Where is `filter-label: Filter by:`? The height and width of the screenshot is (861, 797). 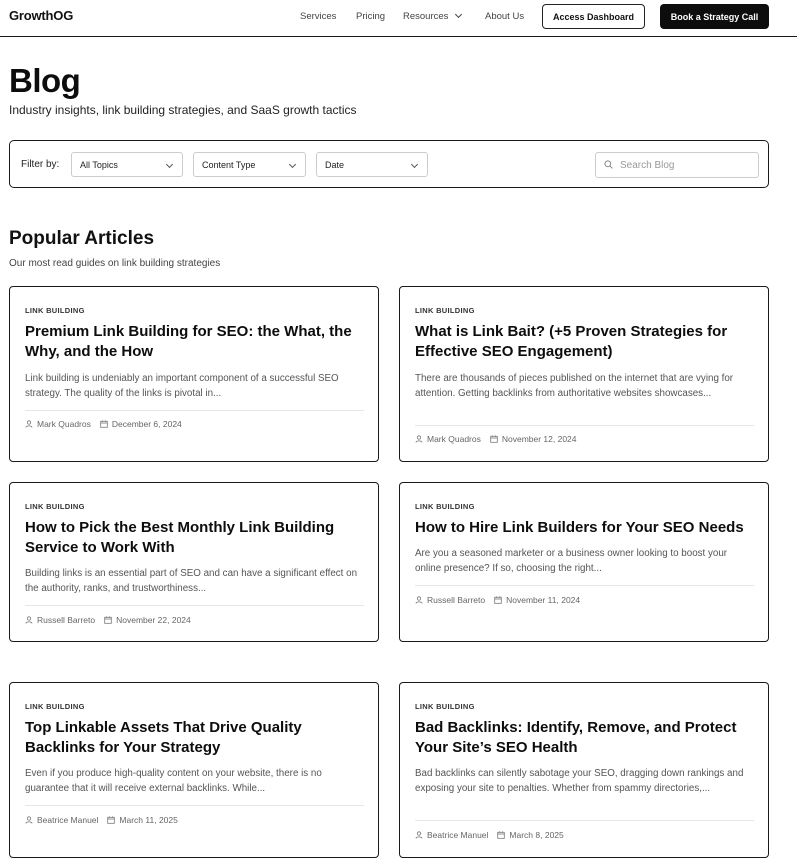
filter-label: Filter by: is located at coordinates (40, 164).